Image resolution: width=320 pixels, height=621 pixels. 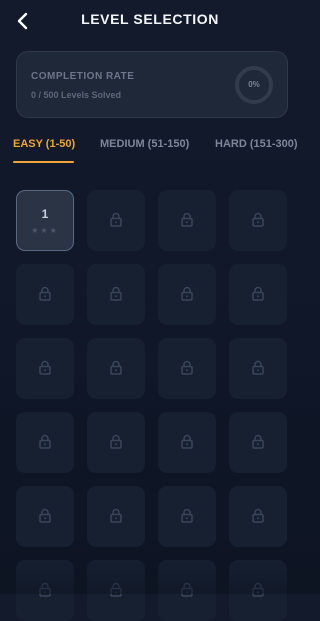 What do you see at coordinates (45, 230) in the screenshot?
I see `star-rating: ★★★` at bounding box center [45, 230].